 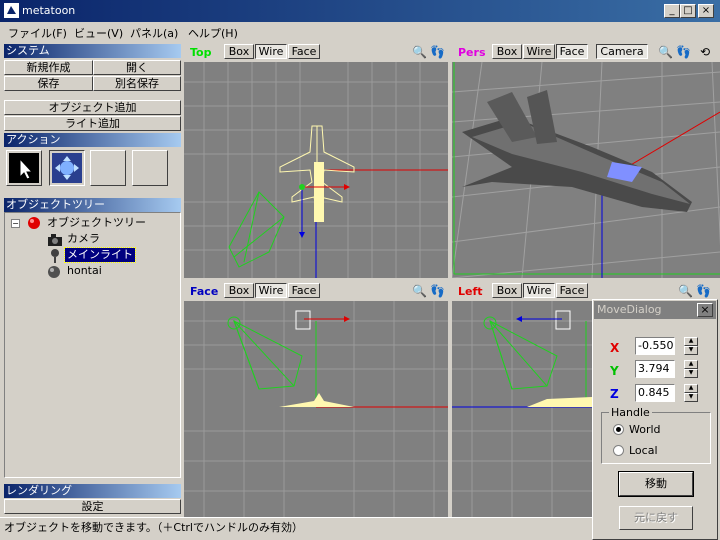 I want to click on tree-item-camera: カメラ, so click(x=83, y=239).